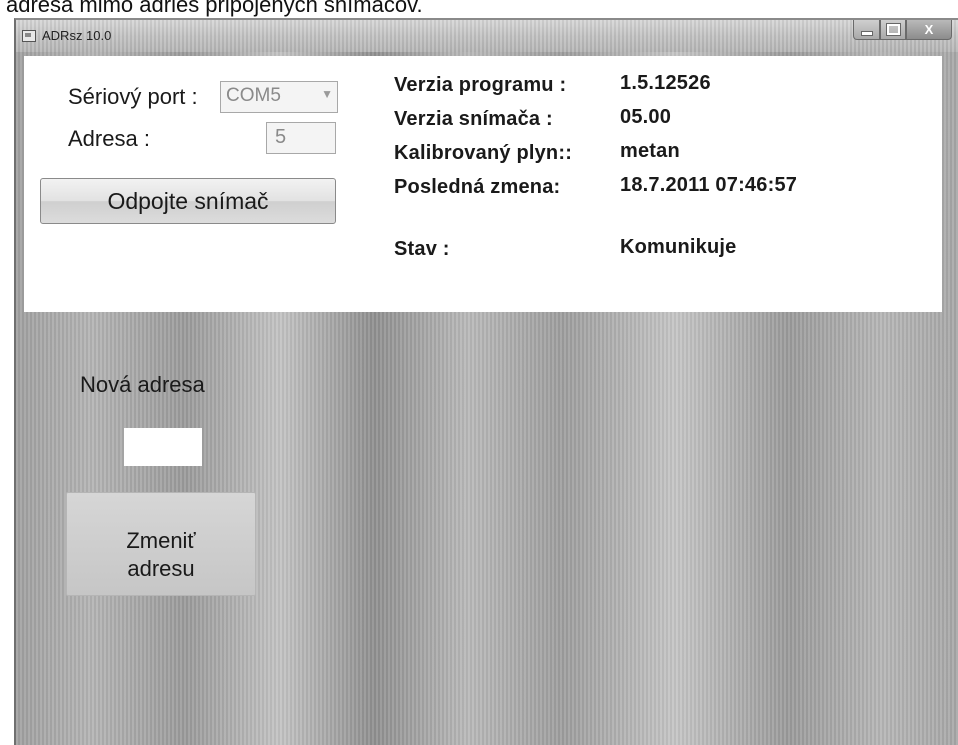 This screenshot has width=958, height=745. What do you see at coordinates (678, 247) in the screenshot?
I see `status-value: Komunikuje` at bounding box center [678, 247].